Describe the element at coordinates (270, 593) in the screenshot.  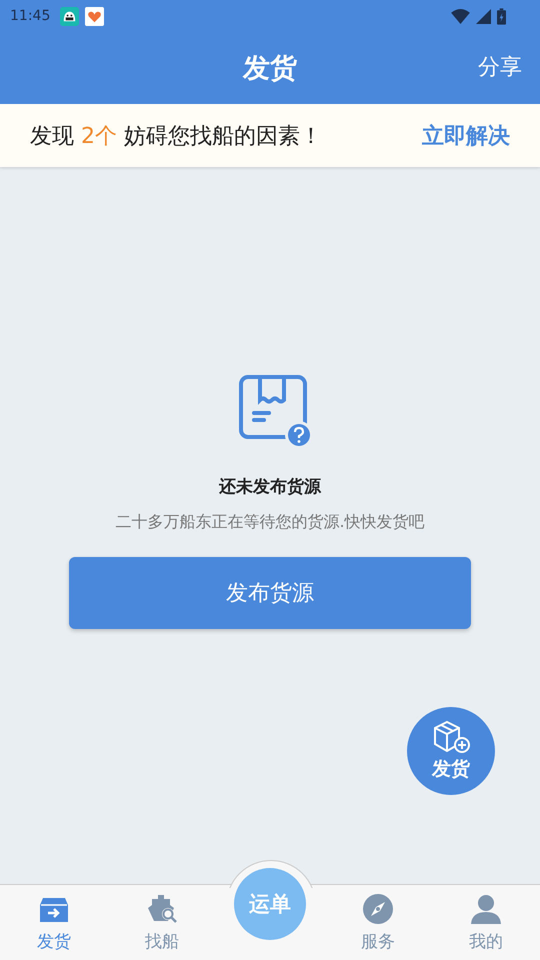
I see `publish-button: 发布货源` at that location.